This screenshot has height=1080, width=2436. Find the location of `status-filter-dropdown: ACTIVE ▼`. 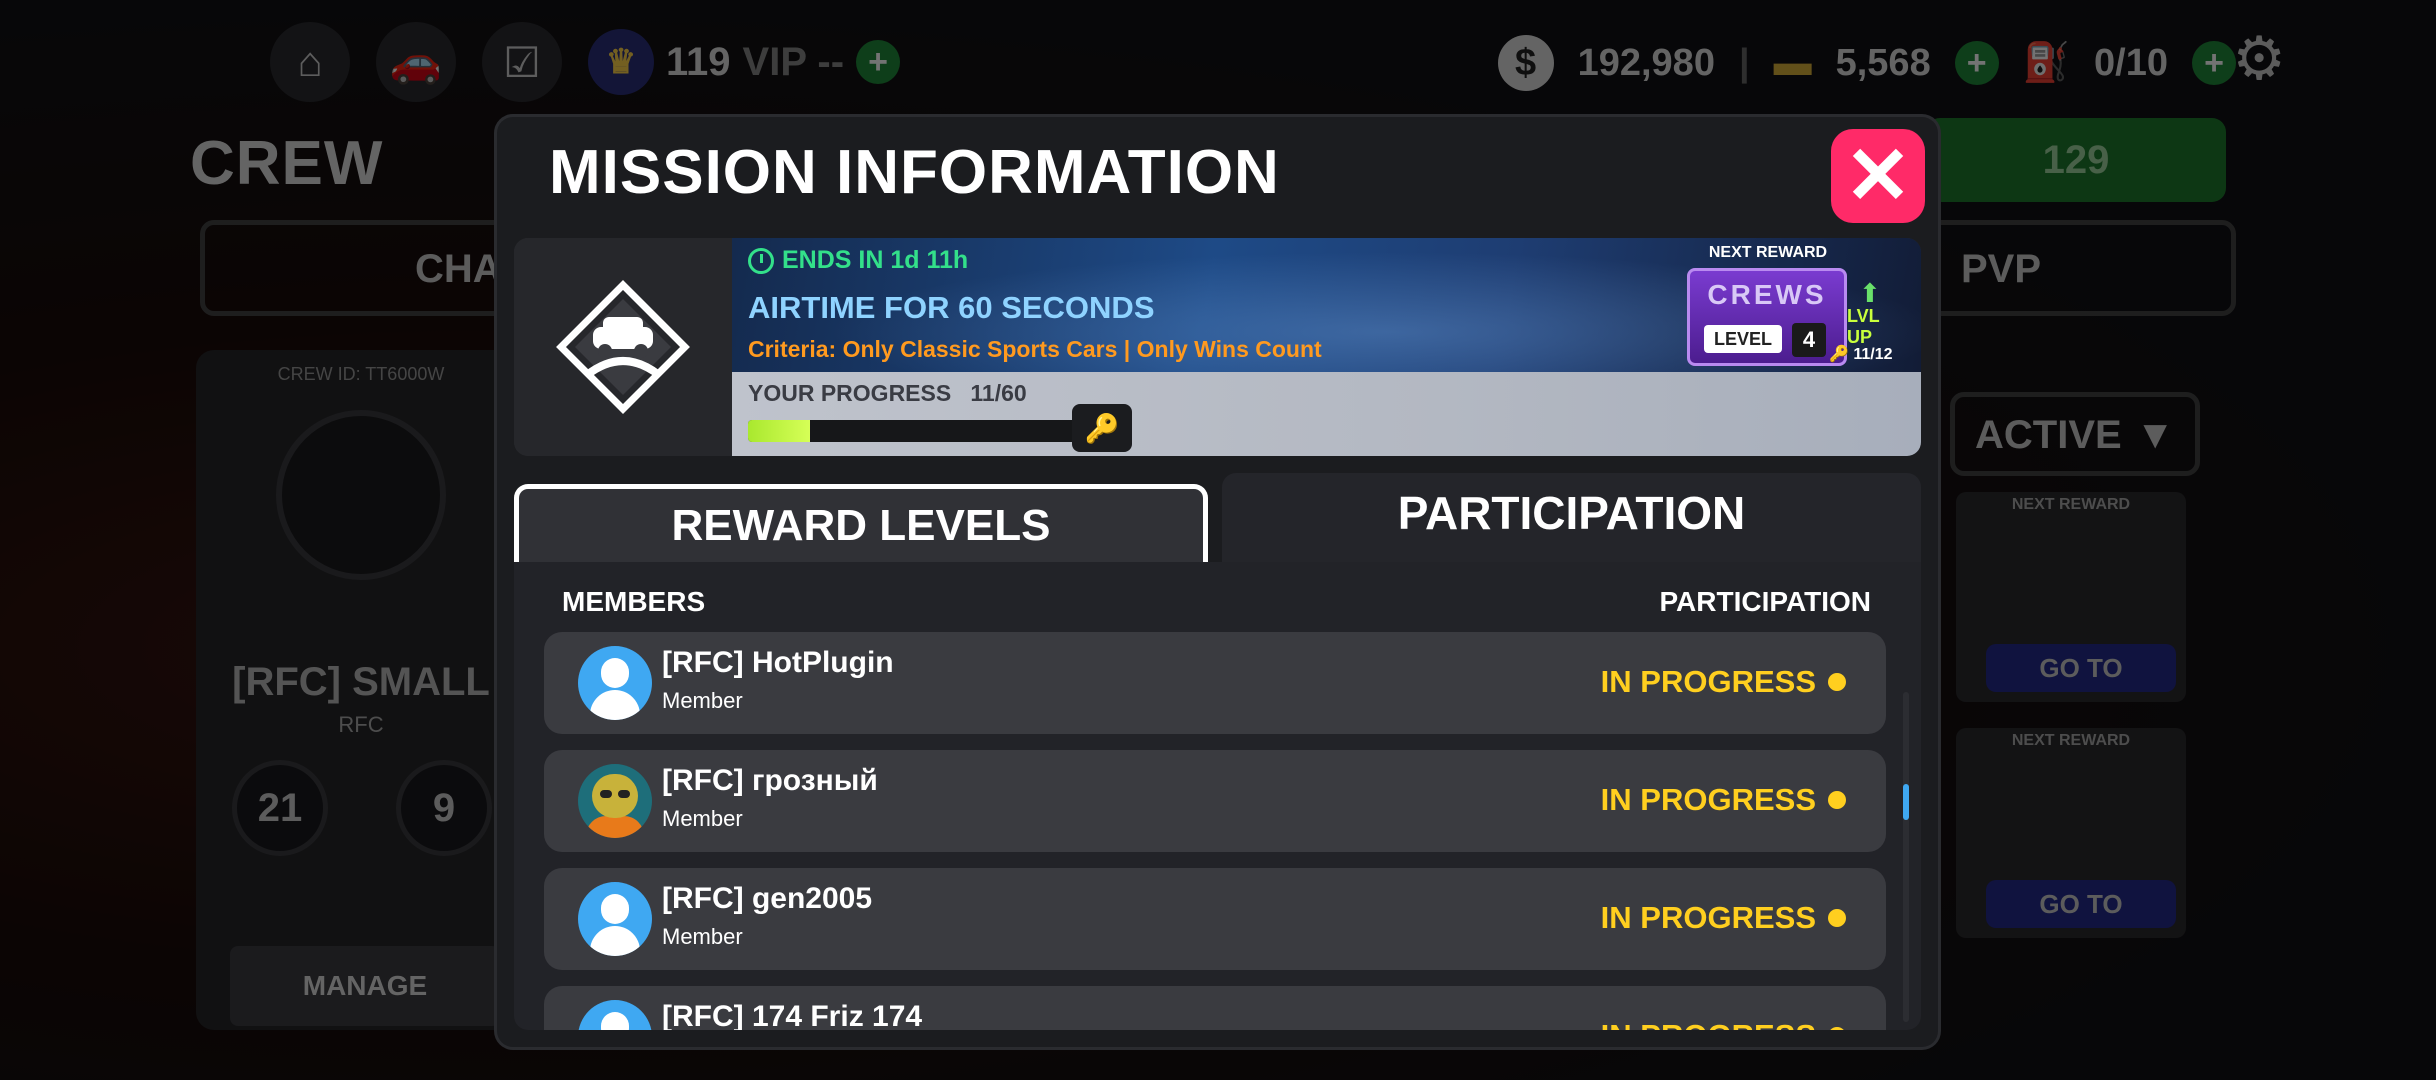

status-filter-dropdown: ACTIVE ▼ is located at coordinates (2075, 434).